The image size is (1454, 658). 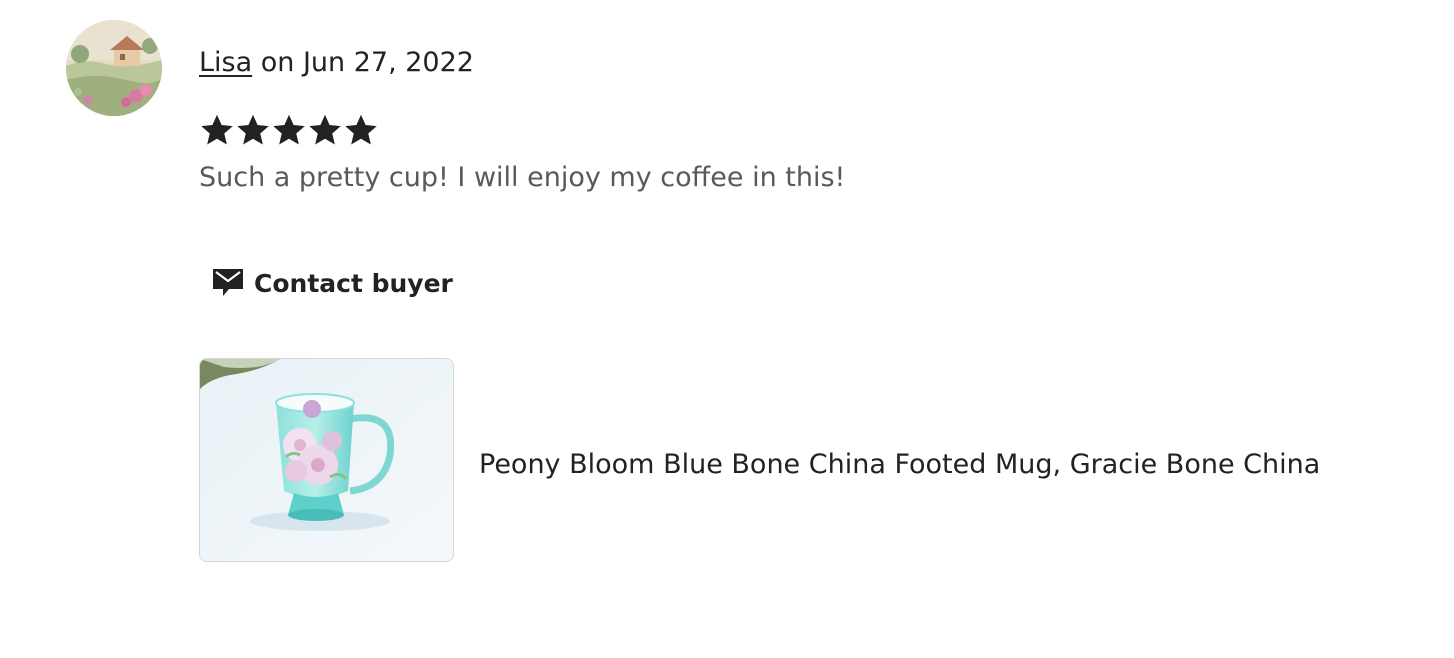 I want to click on contact-buyer-button: Contact buyer, so click(x=332, y=284).